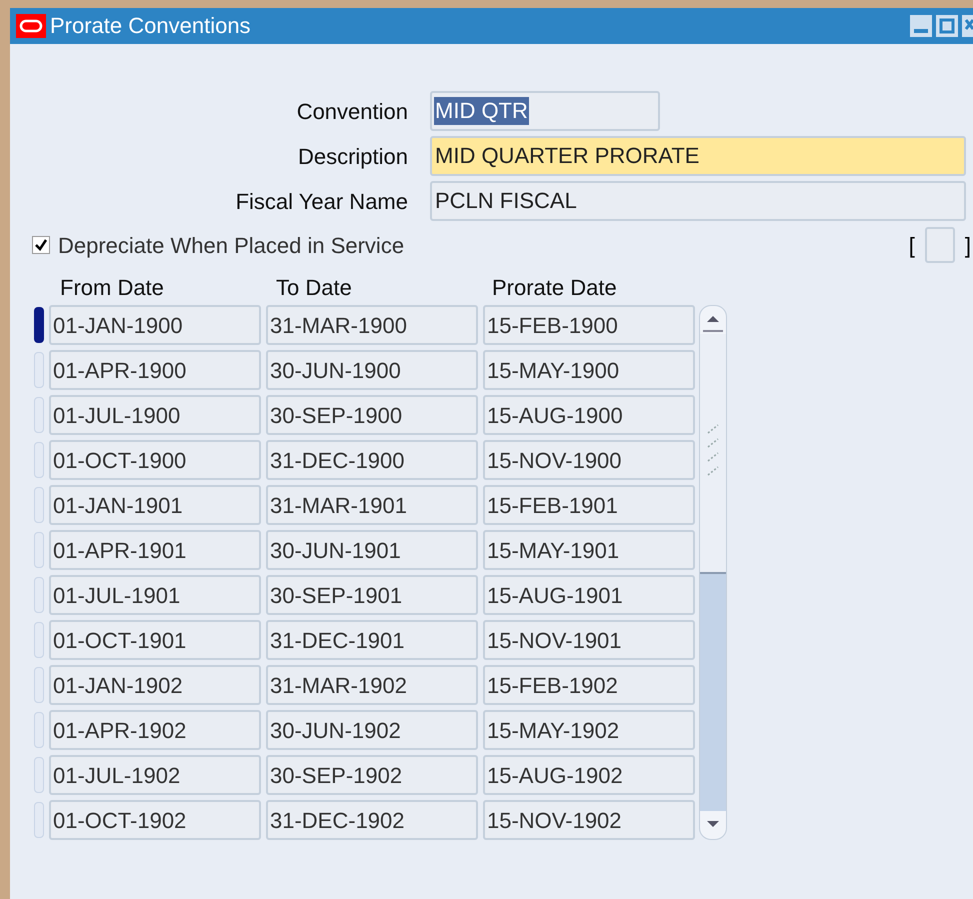 Image resolution: width=973 pixels, height=899 pixels. What do you see at coordinates (372, 640) in the screenshot?
I see `date-field: 31-DEC-1901` at bounding box center [372, 640].